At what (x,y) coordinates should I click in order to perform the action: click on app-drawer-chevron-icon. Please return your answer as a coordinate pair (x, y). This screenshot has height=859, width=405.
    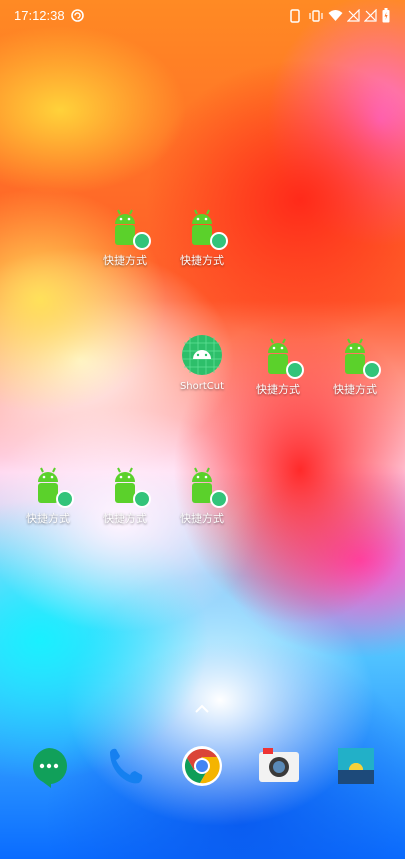
    Looking at the image, I should click on (202, 709).